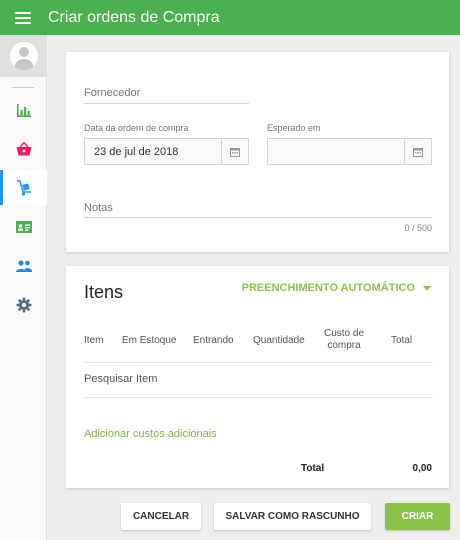  I want to click on column-header: Item, so click(94, 340).